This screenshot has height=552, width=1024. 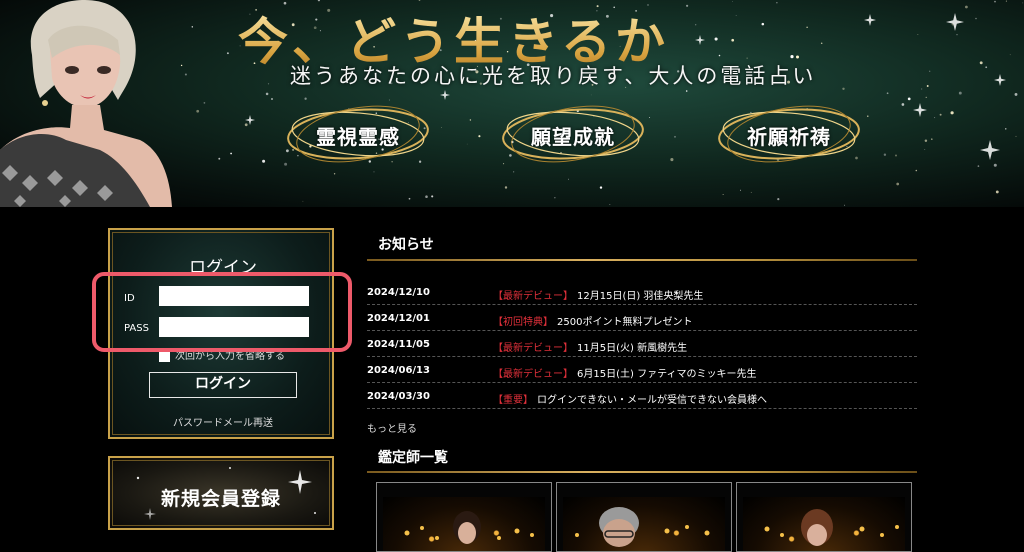 What do you see at coordinates (666, 374) in the screenshot?
I see `news-text: 6月15日(土) ファティマのミッキー先生` at bounding box center [666, 374].